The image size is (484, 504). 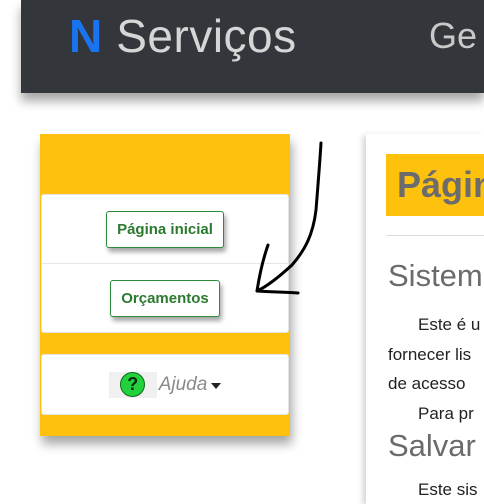 I want to click on paragraph-line: de acesso, so click(x=427, y=383).